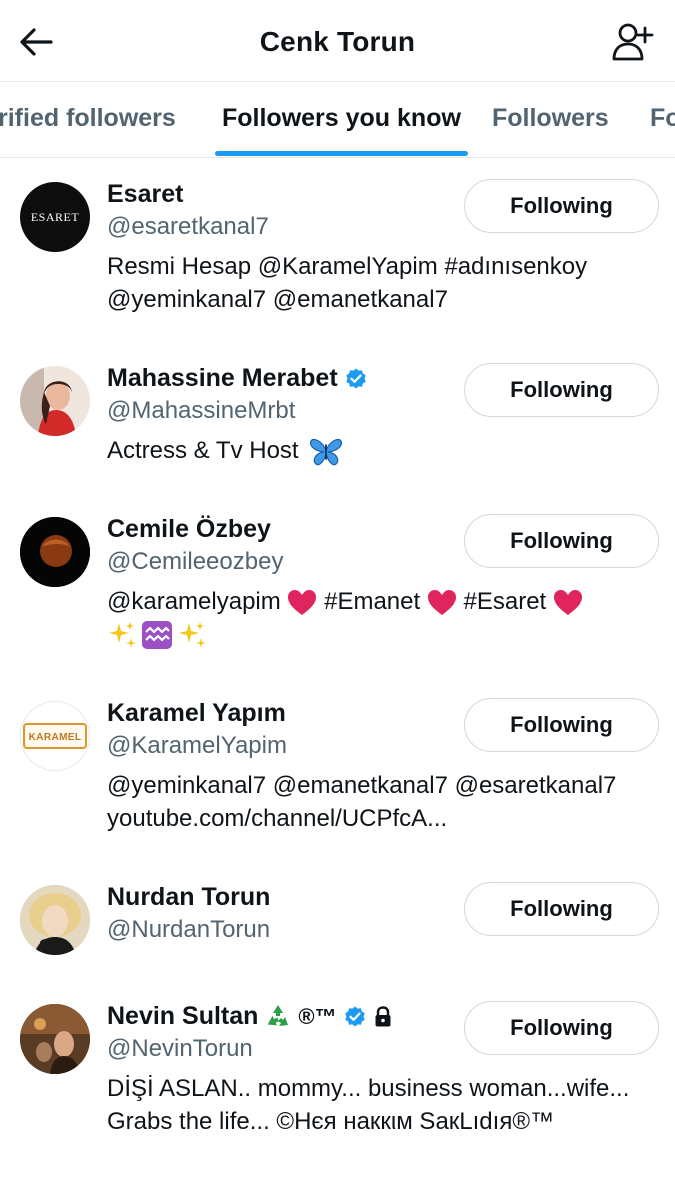  I want to click on avatar: KARAMEL, so click(55, 736).